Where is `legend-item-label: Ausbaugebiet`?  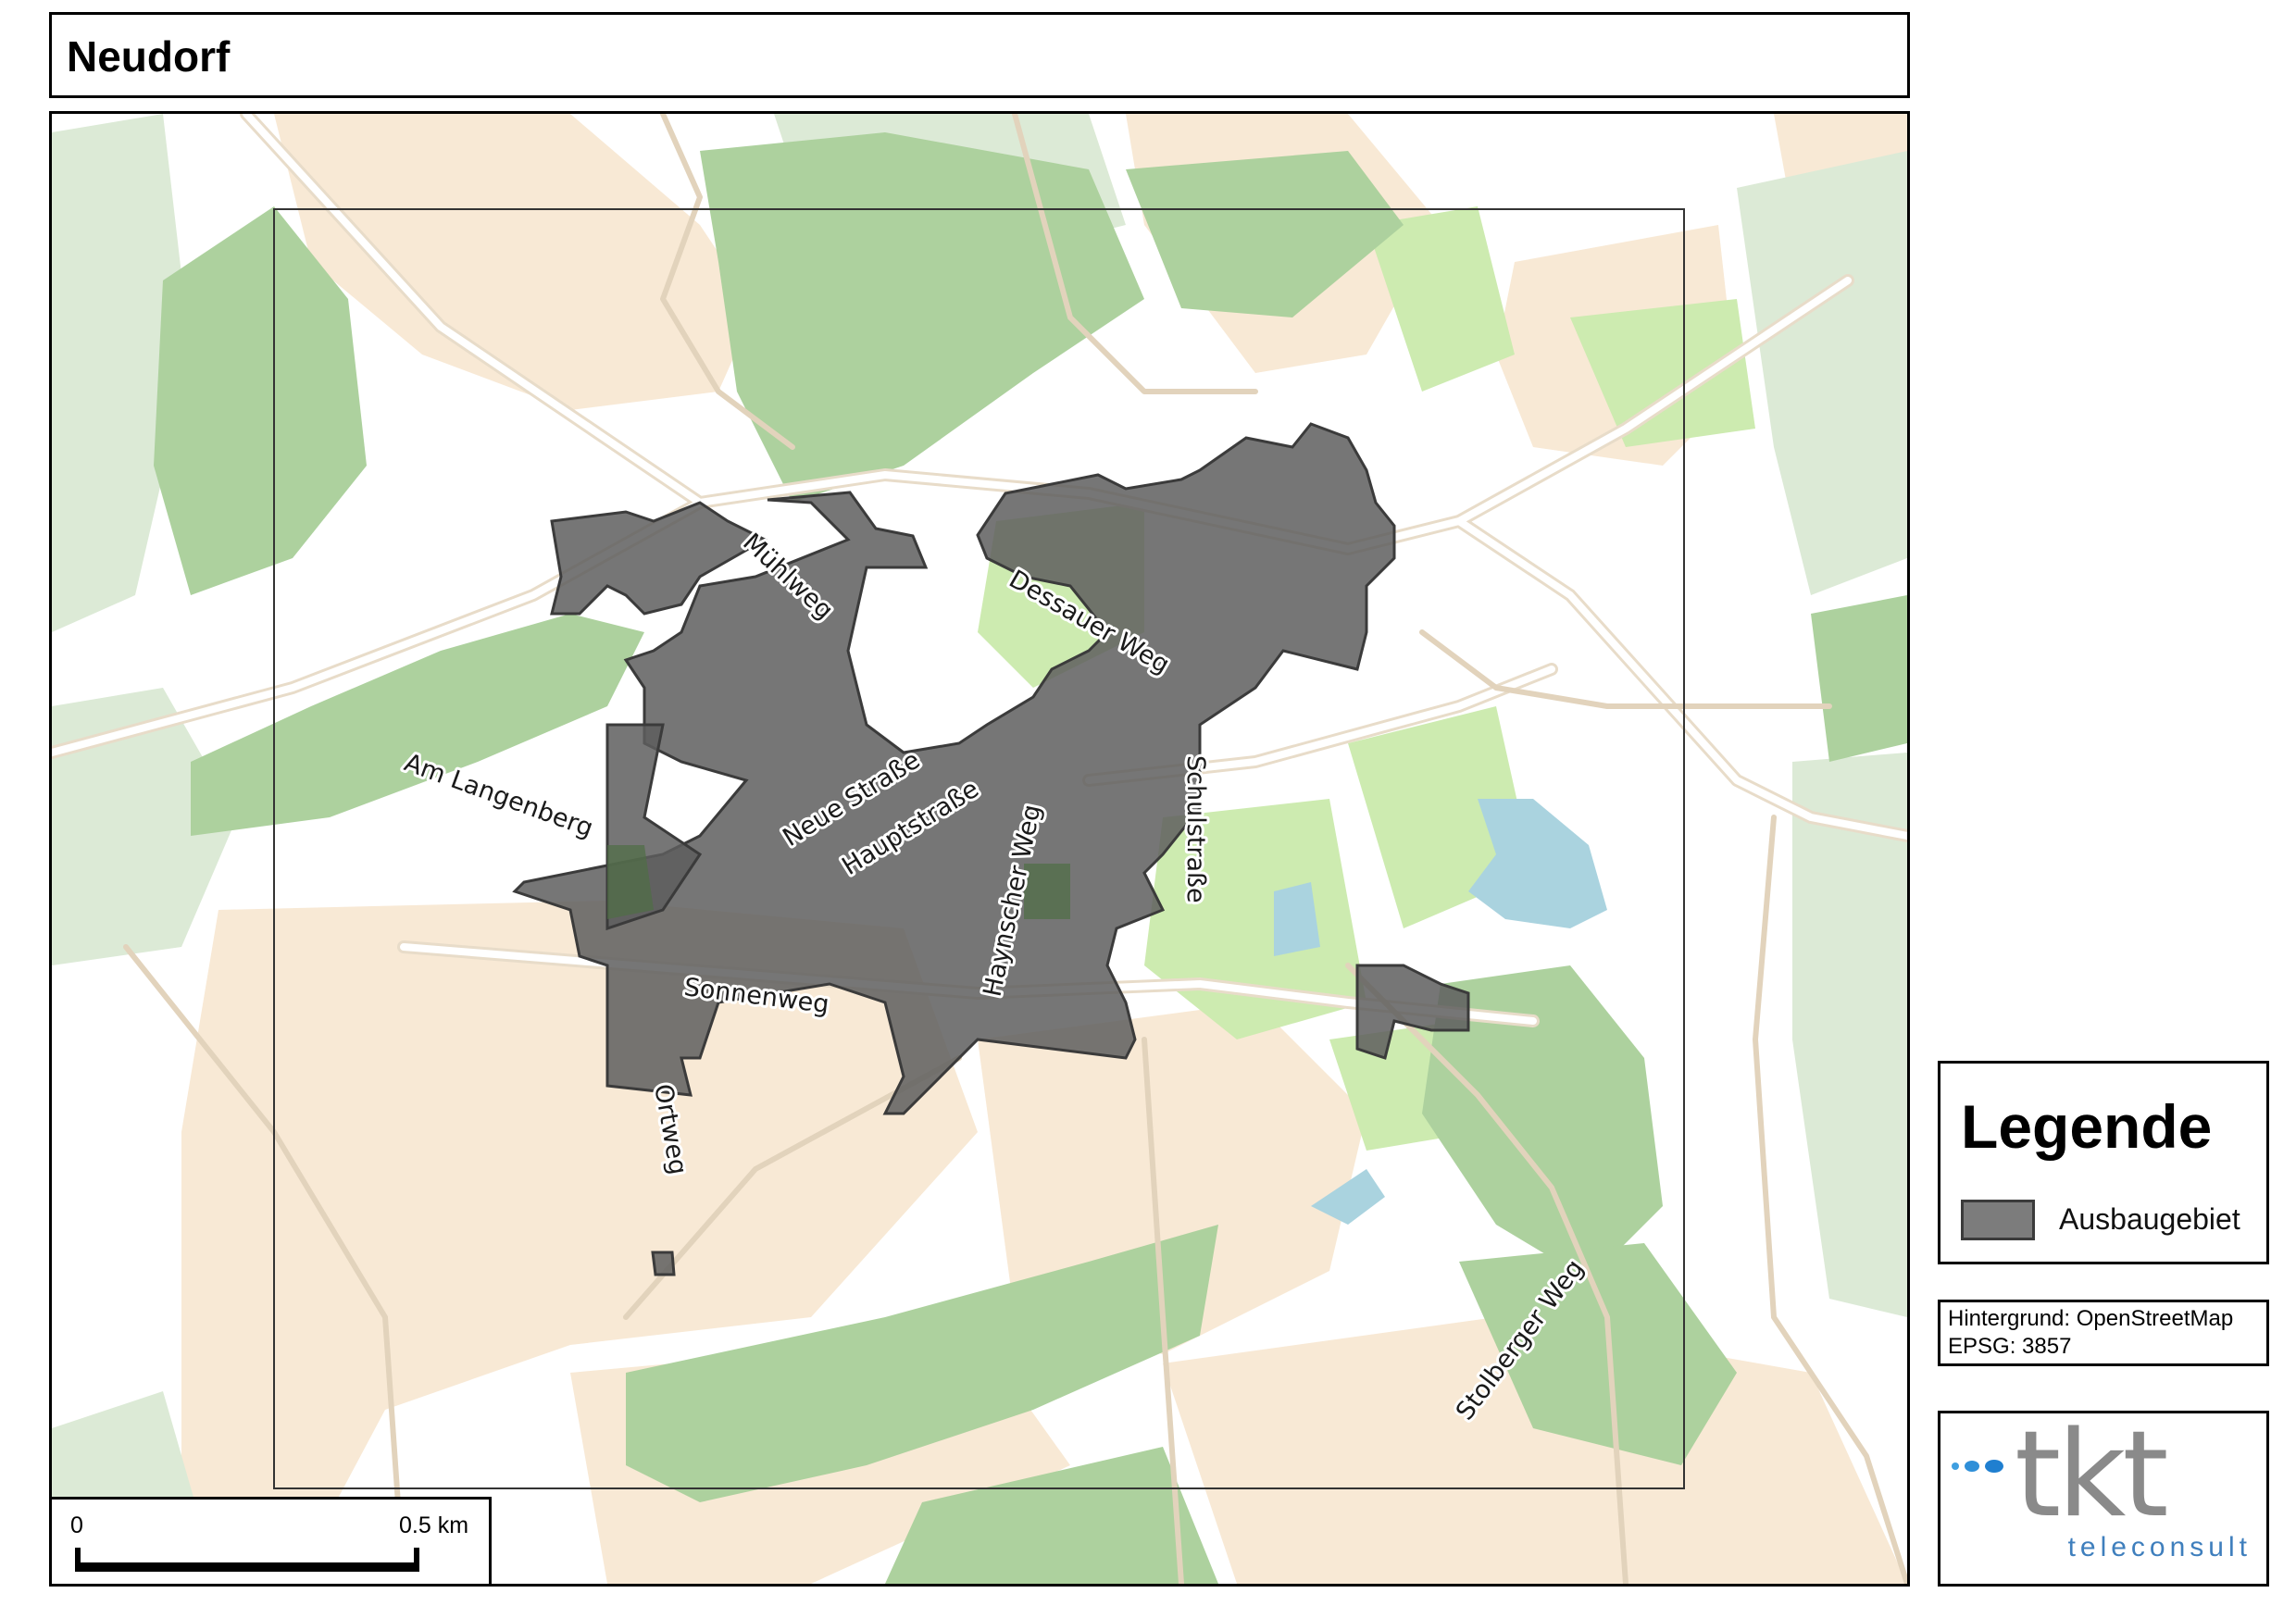
legend-item-label: Ausbaugebiet is located at coordinates (2149, 1219).